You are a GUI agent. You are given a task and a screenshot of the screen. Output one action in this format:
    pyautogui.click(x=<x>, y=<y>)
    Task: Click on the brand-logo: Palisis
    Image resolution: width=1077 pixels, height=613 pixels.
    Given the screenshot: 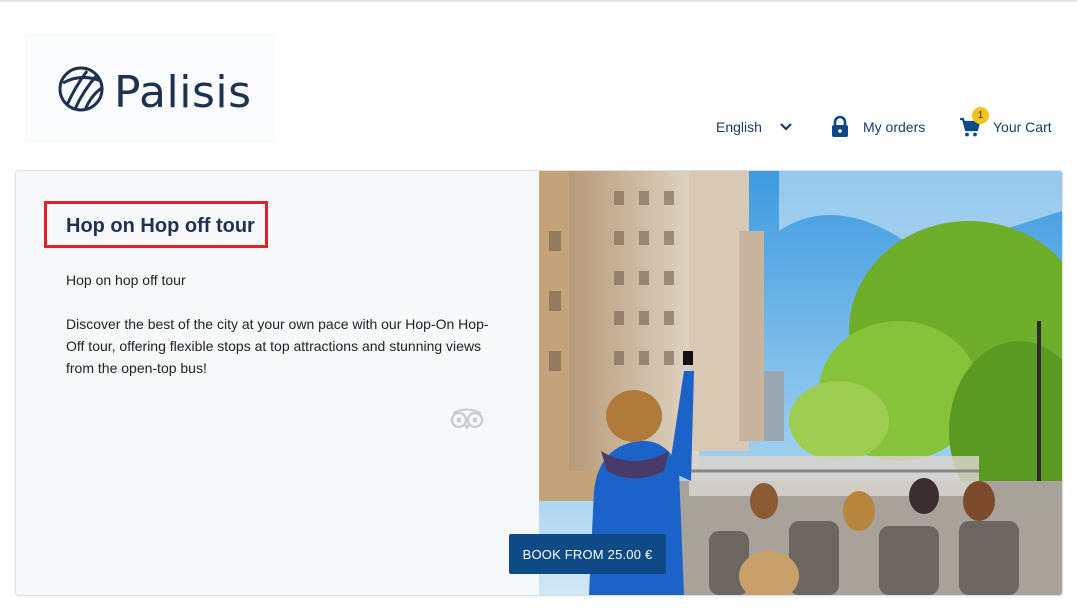 What is the action you would take?
    pyautogui.click(x=150, y=88)
    